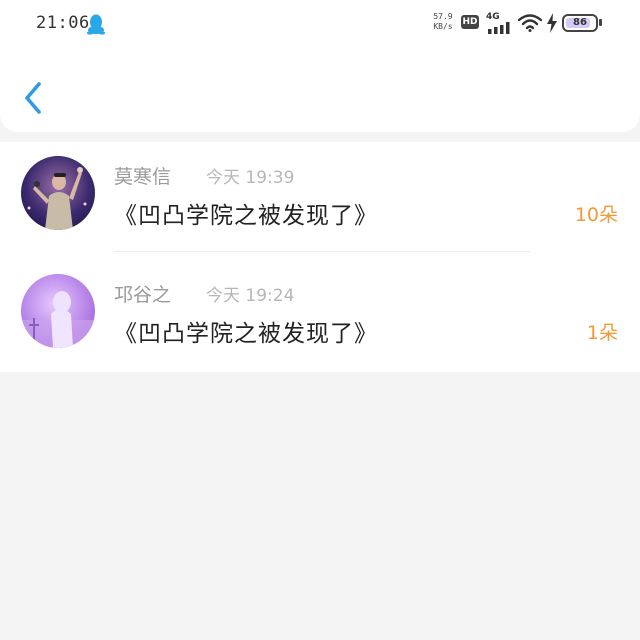 Image resolution: width=640 pixels, height=640 pixels. Describe the element at coordinates (443, 26) in the screenshot. I see `net-speed-unit: KB/s` at that location.